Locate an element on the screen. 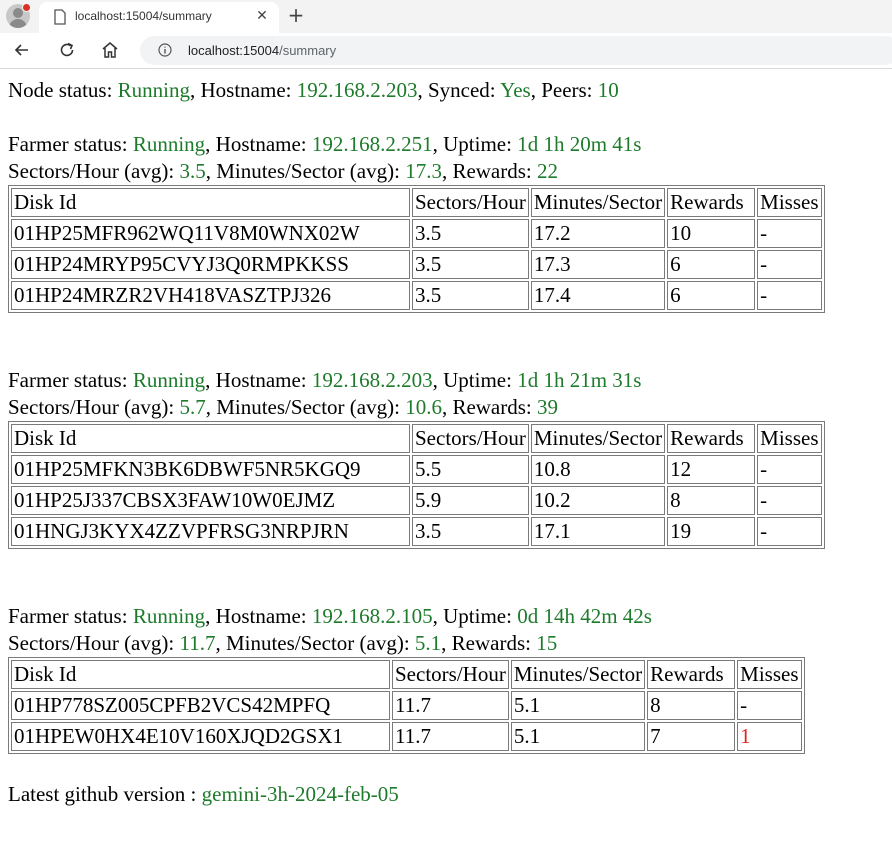 This screenshot has width=892, height=853. node-hostname-value: 192.168.2.203 is located at coordinates (357, 90).